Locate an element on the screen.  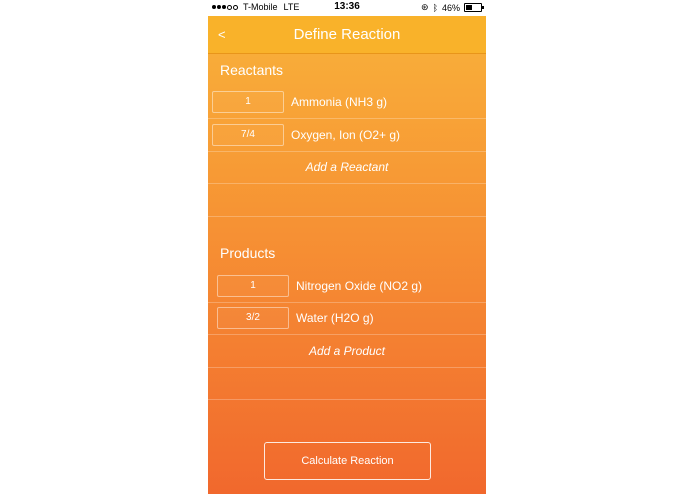
battery-percent: 46% is located at coordinates (450, 7).